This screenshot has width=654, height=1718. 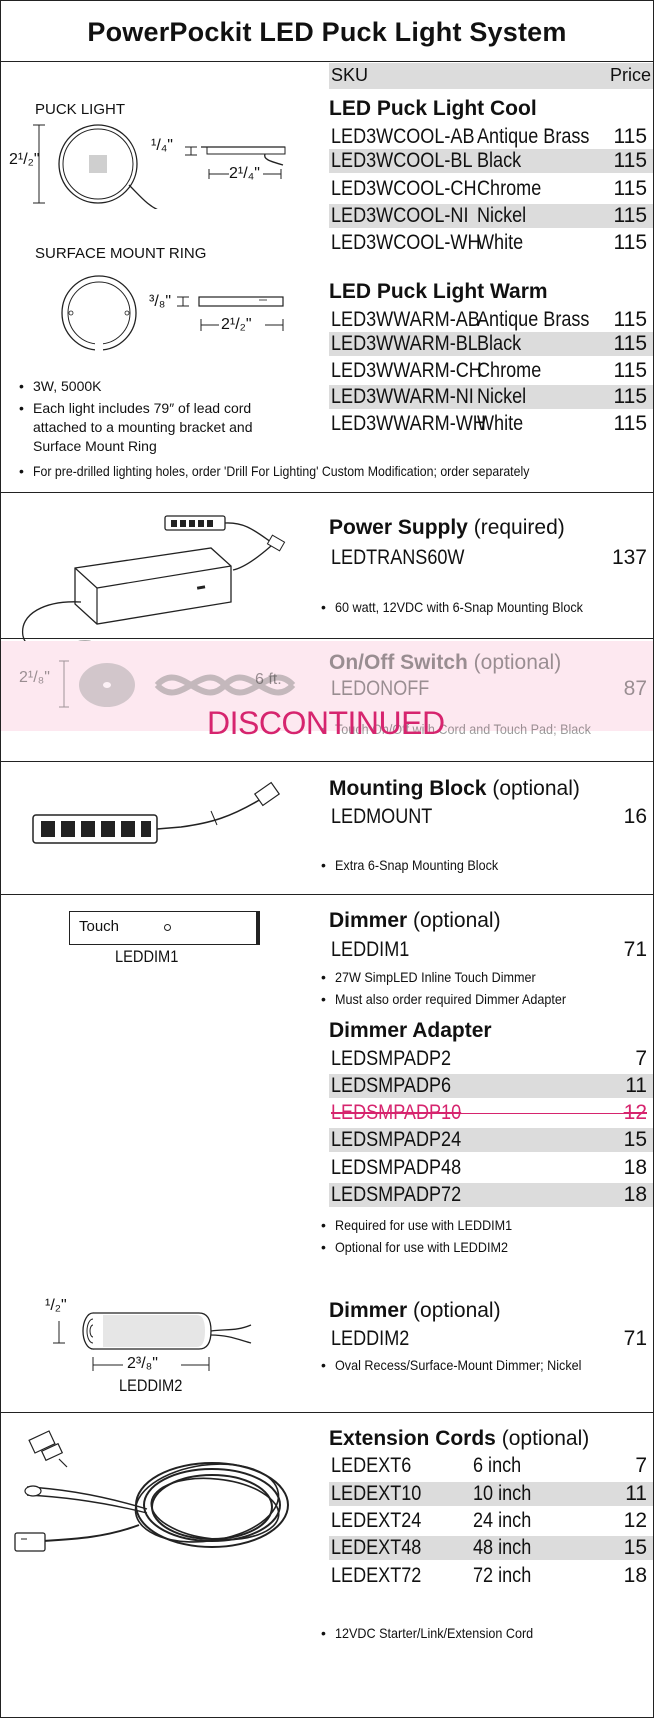 I want to click on product-title: Power Supply, so click(x=398, y=527).